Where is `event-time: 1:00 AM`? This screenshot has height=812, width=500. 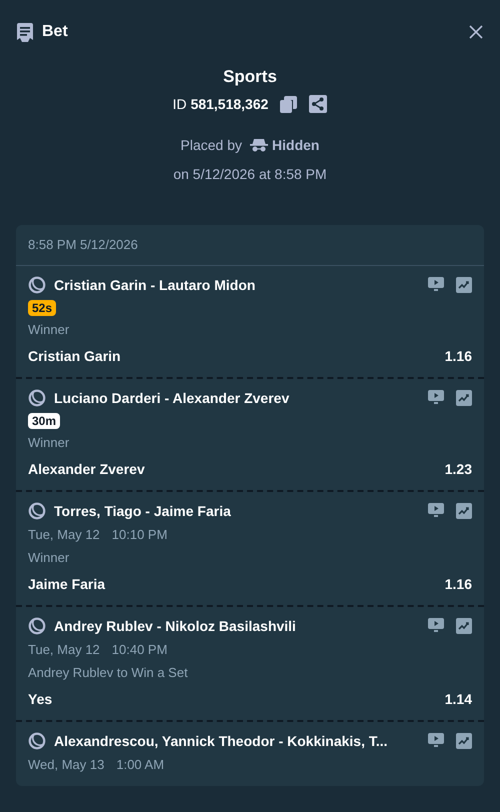 event-time: 1:00 AM is located at coordinates (140, 765).